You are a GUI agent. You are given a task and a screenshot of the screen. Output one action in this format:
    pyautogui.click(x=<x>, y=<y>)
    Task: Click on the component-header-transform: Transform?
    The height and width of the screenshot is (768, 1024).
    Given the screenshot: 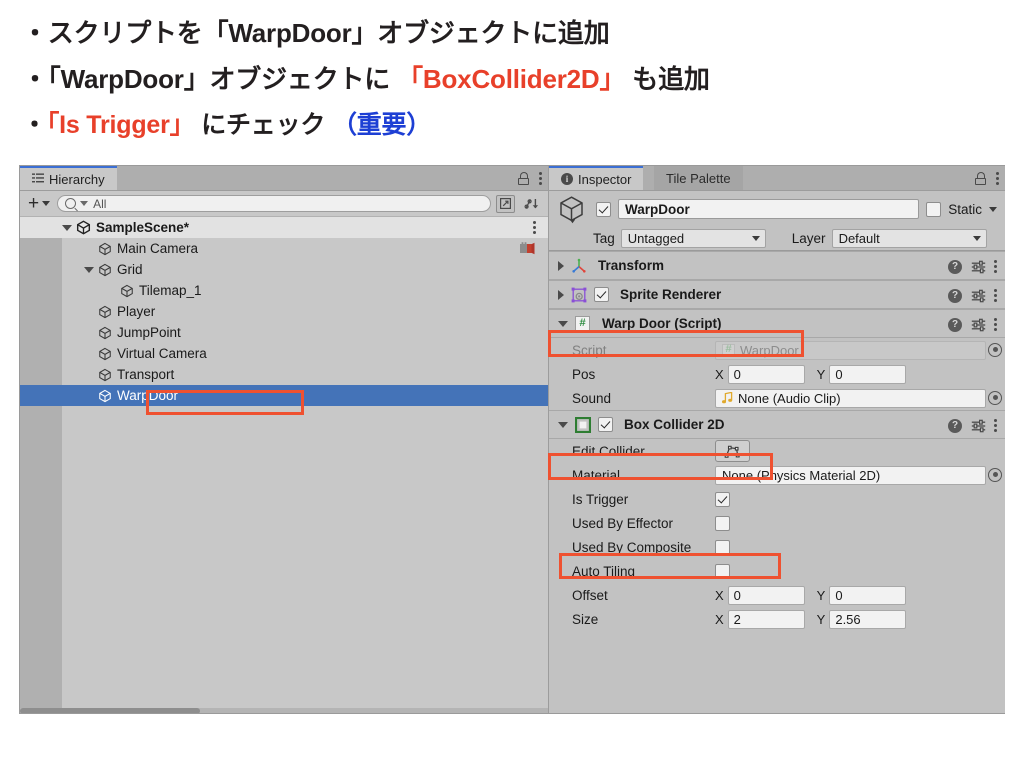 What is the action you would take?
    pyautogui.click(x=777, y=265)
    